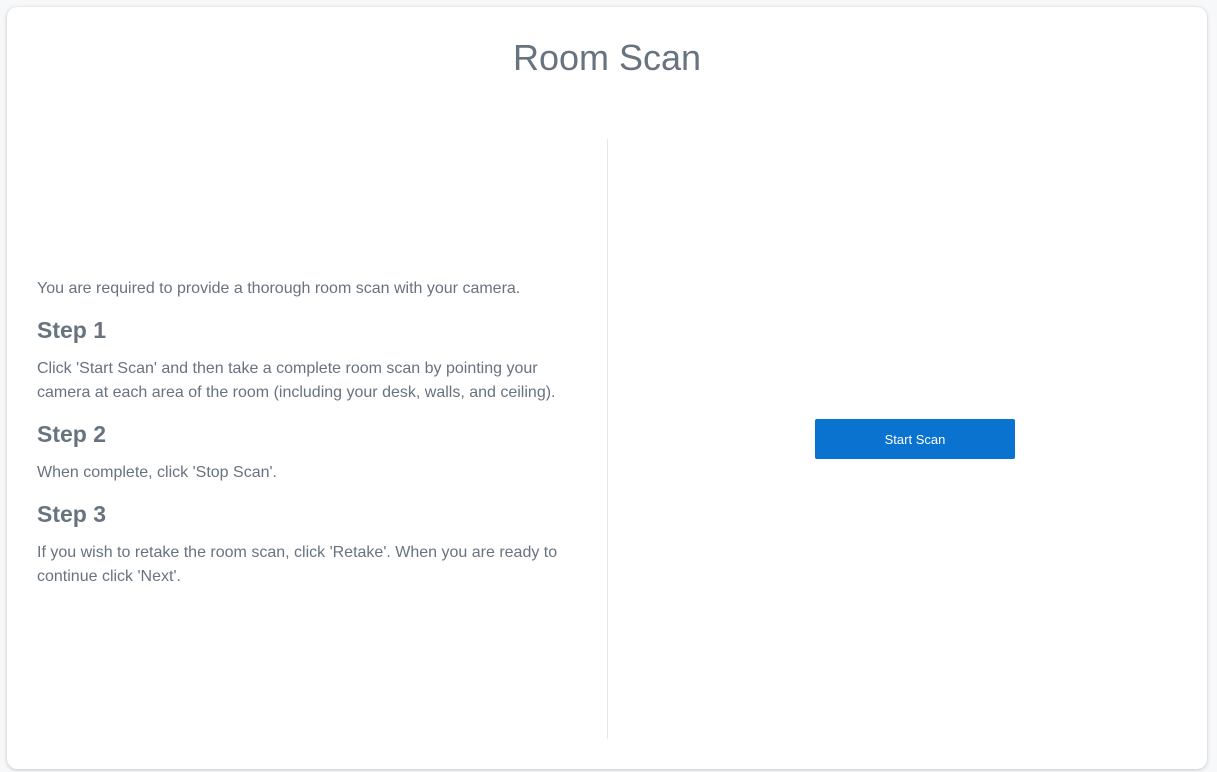 This screenshot has width=1217, height=772. What do you see at coordinates (607, 57) in the screenshot?
I see `page-title: Room Scan` at bounding box center [607, 57].